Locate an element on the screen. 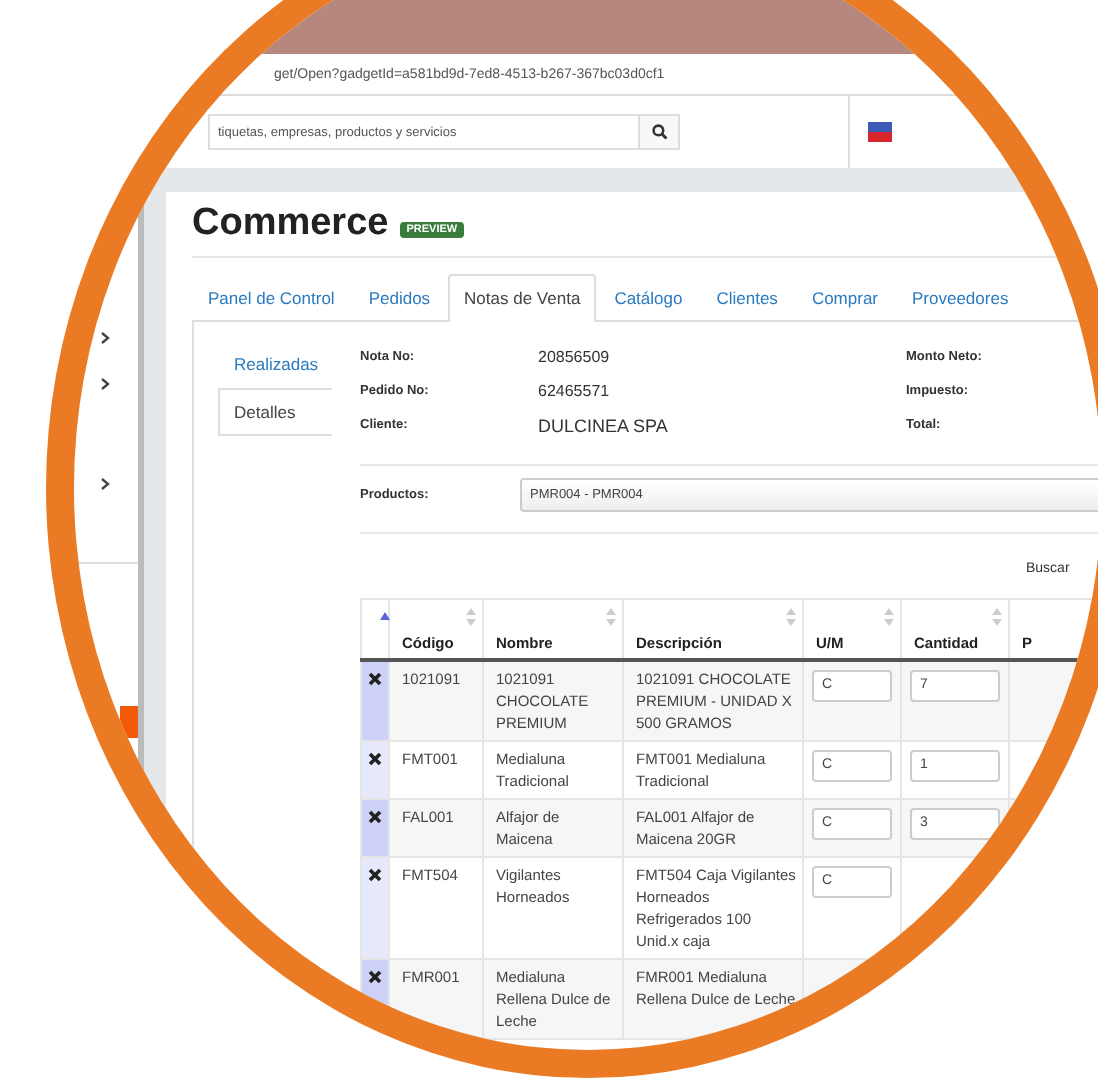 The image size is (1098, 1078). tab: Clientes is located at coordinates (747, 297).